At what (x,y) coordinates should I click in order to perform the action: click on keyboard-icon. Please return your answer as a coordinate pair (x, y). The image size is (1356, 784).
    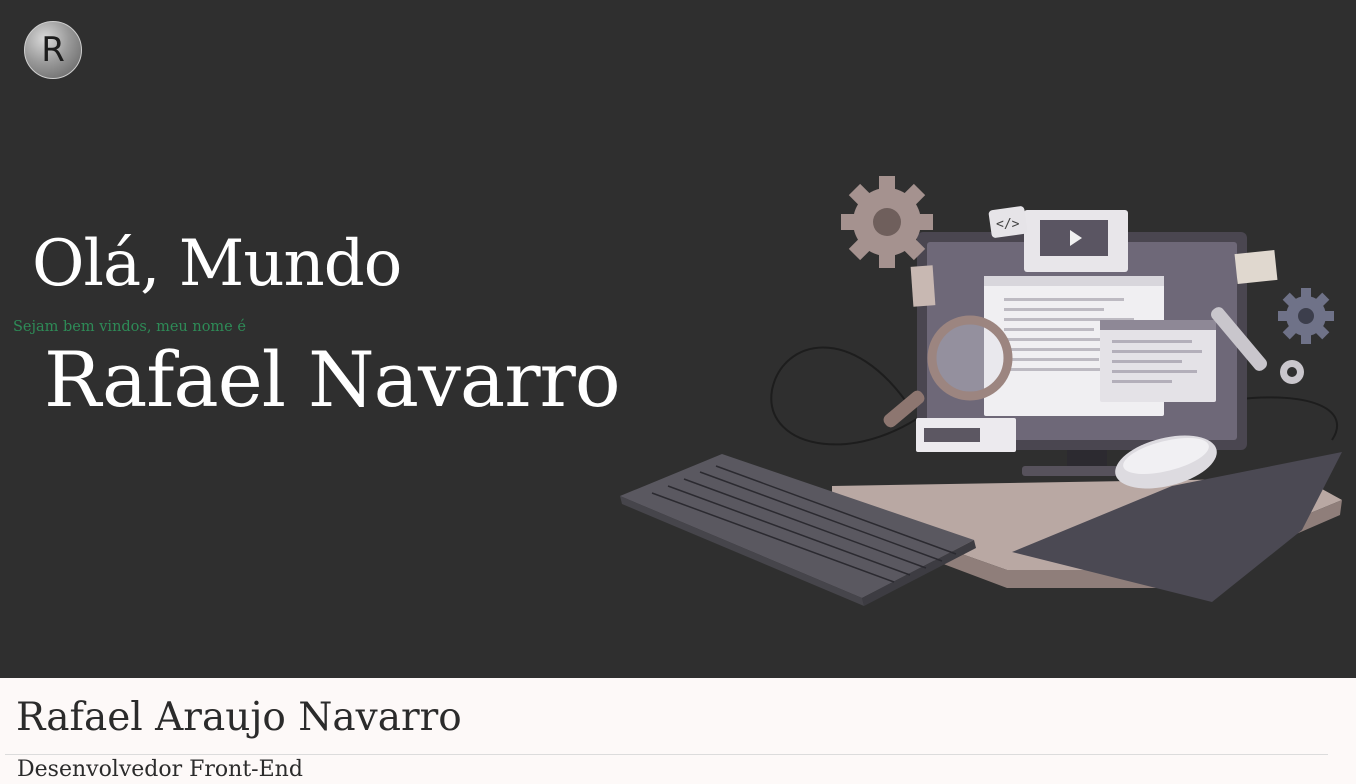
    Looking at the image, I should click on (798, 530).